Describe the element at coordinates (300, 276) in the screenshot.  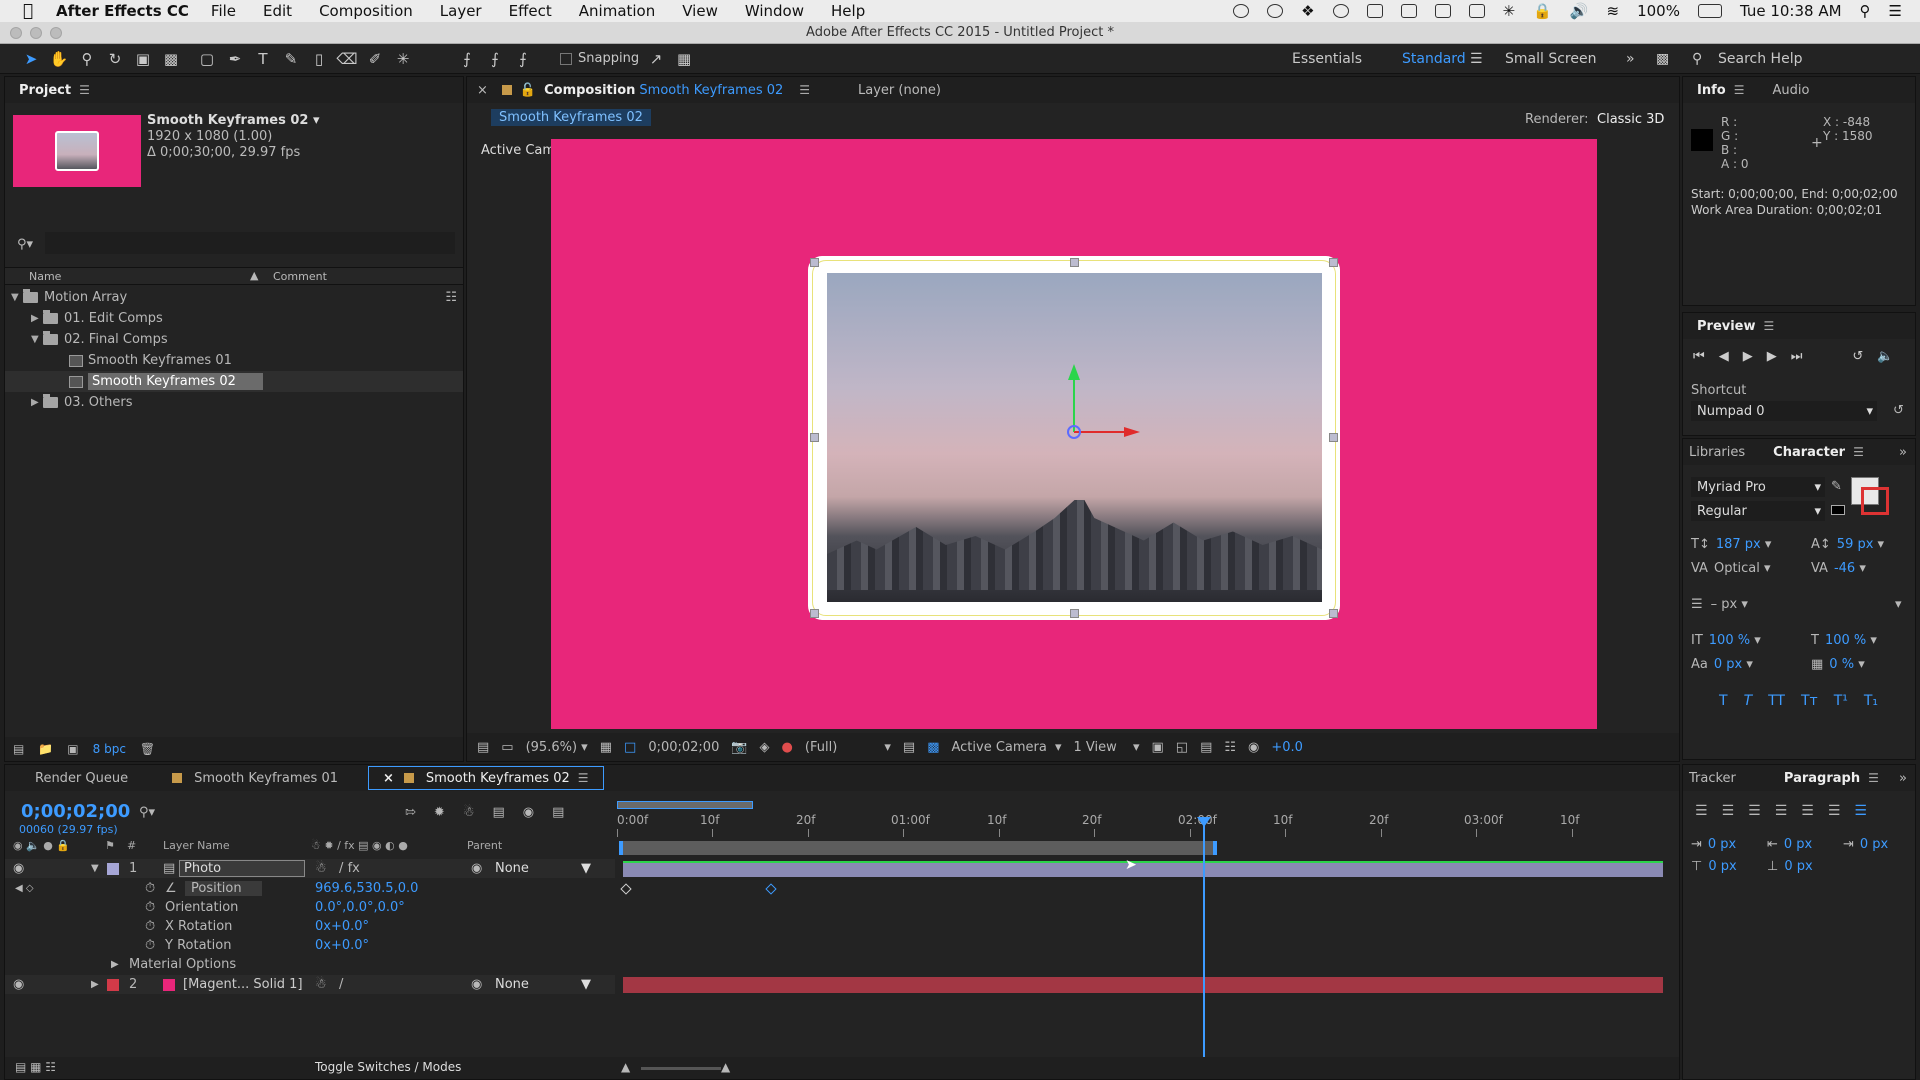
I see `column-comment: Comment` at that location.